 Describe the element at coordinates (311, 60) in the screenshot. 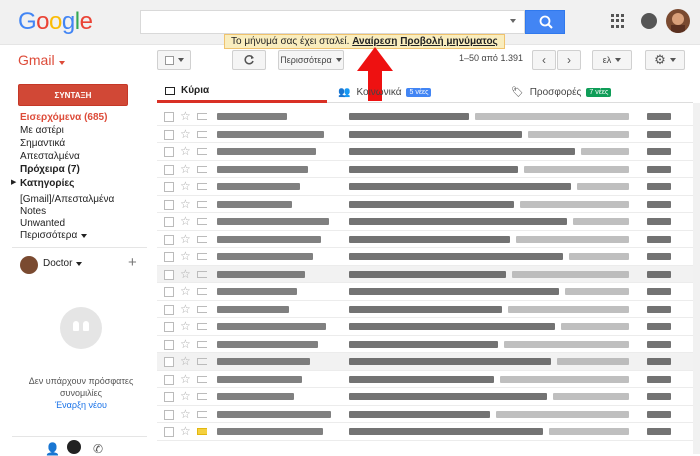

I see `more-actions-button: Περισσότερα` at that location.